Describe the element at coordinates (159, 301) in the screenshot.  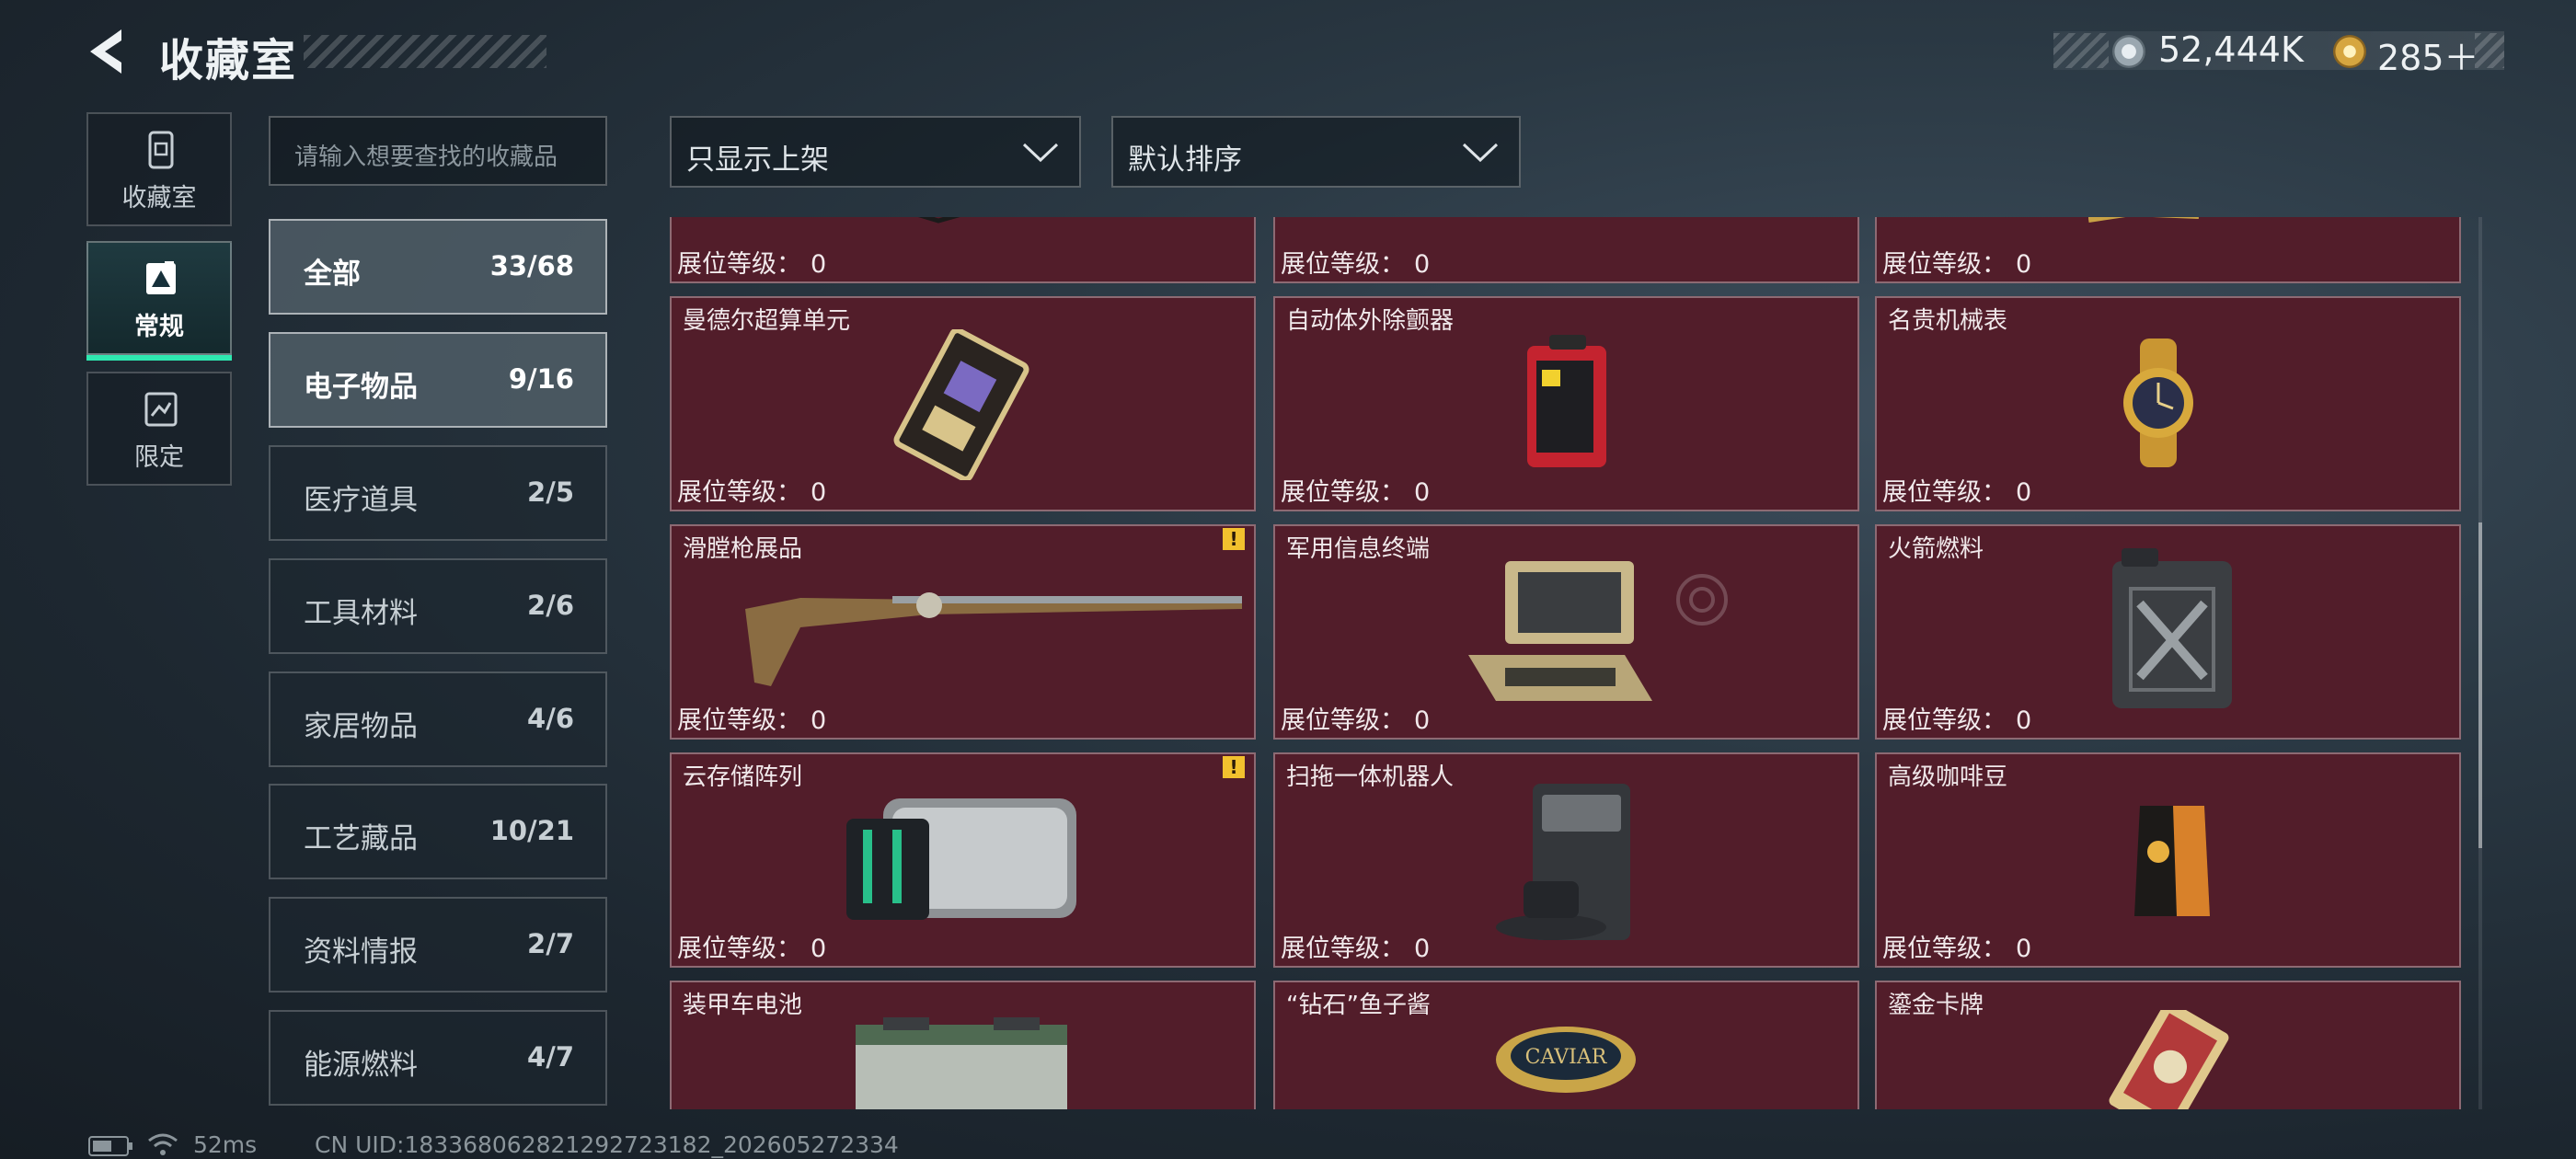
I see `nav-regular: 常规` at that location.